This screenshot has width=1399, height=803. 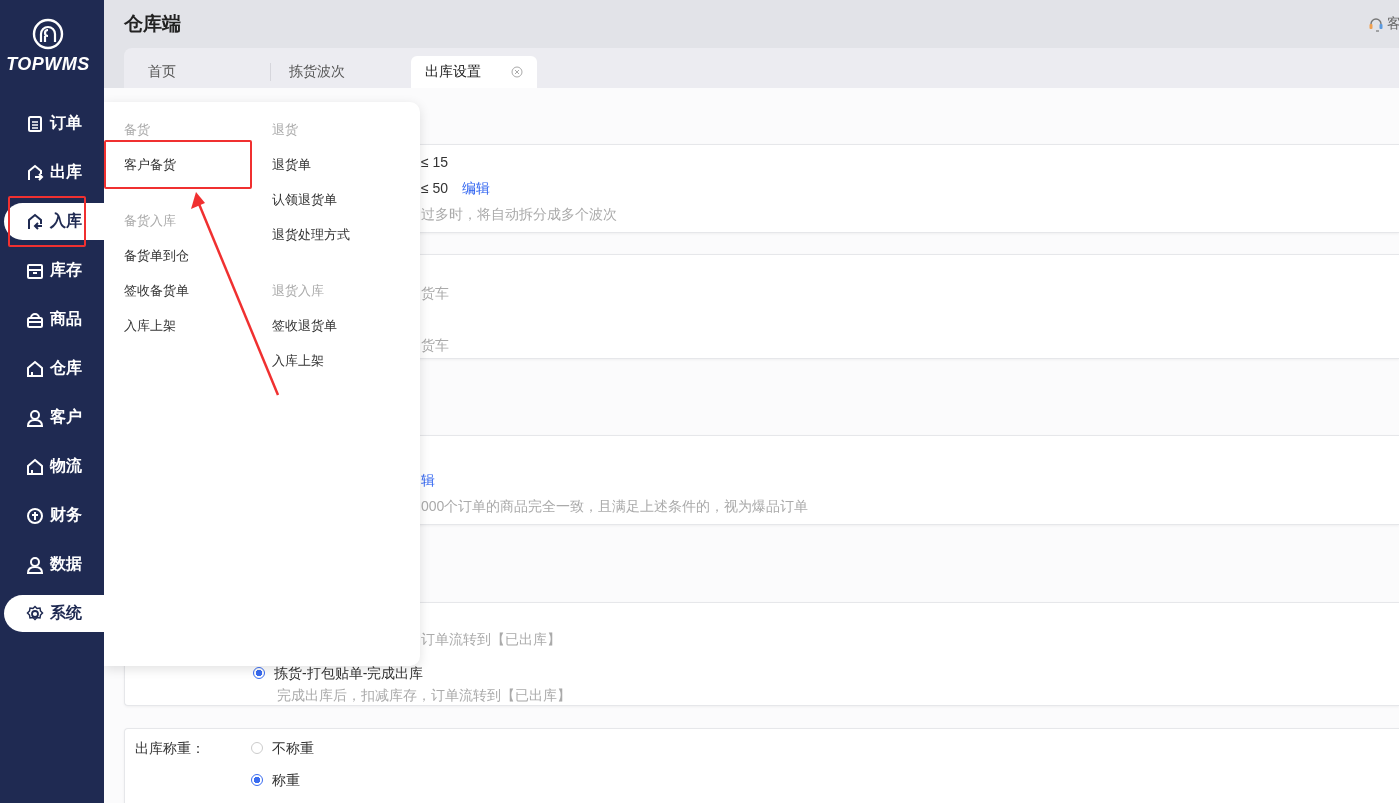 What do you see at coordinates (428, 480) in the screenshot?
I see `edit-link: 辑` at bounding box center [428, 480].